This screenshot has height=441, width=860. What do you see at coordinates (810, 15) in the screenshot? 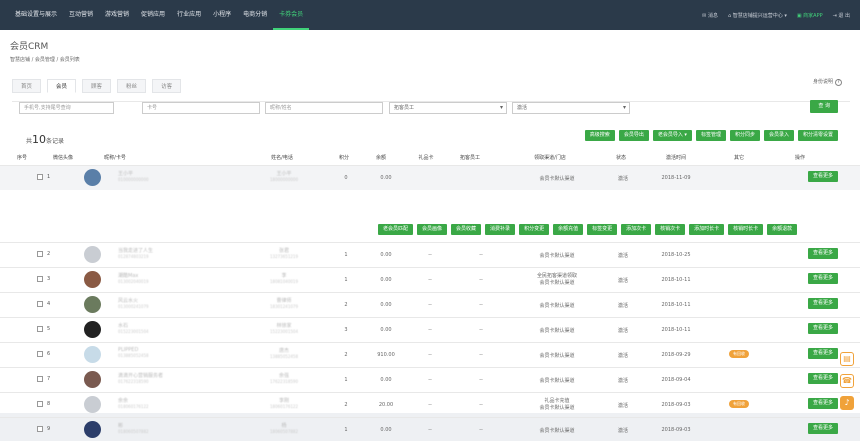
I see `merchant-app-link: ▣ 商家APP` at bounding box center [810, 15].